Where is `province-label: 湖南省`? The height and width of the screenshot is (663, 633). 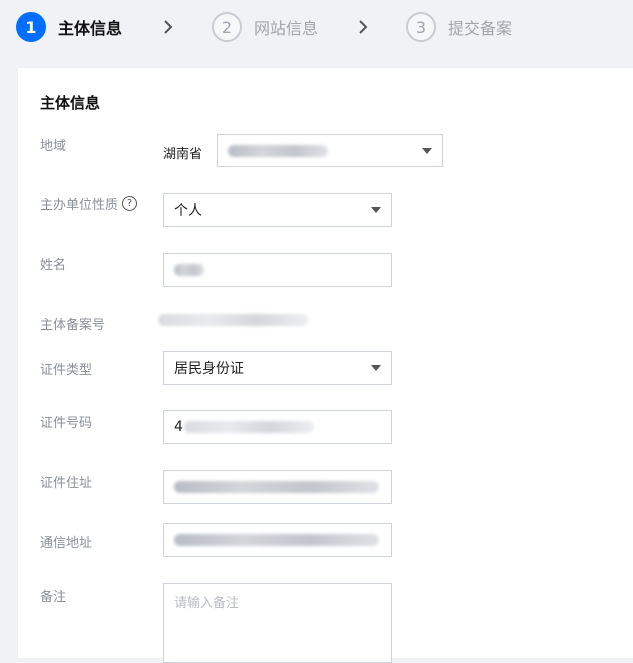 province-label: 湖南省 is located at coordinates (183, 154).